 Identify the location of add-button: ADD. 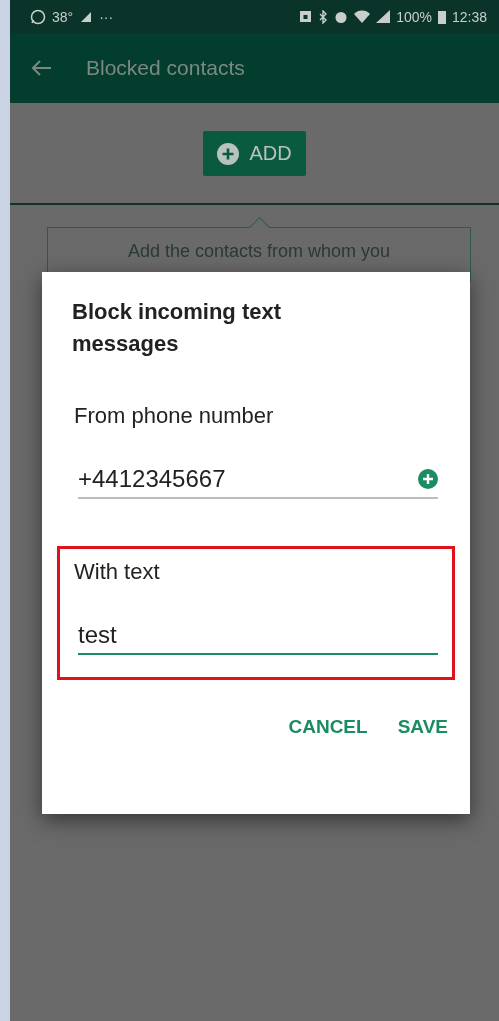
(254, 153).